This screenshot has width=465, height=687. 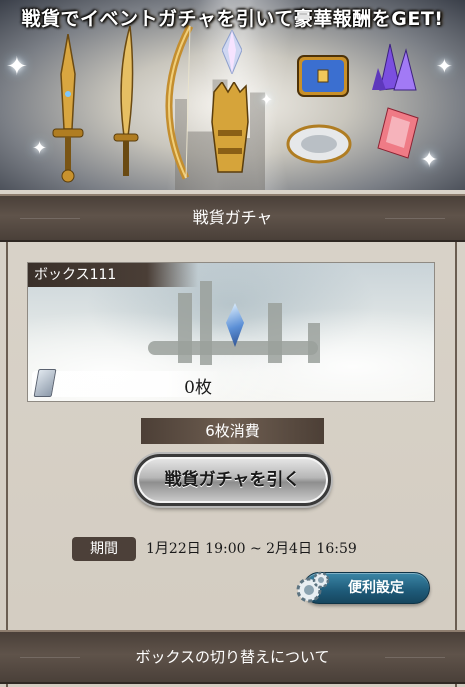 I want to click on box-switch-title: ボックスの切り替えについて, so click(x=232, y=657).